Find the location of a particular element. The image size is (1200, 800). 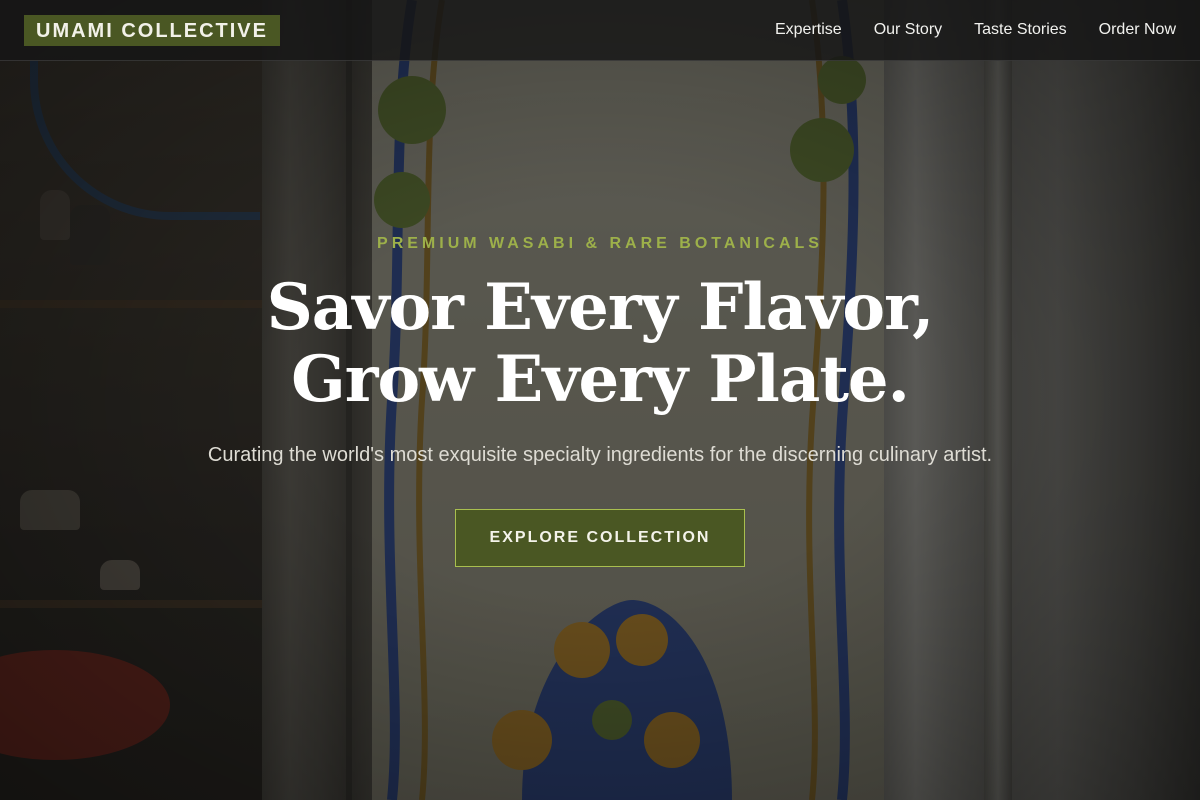

hero-eyebrow: PREMIUM WASABI & RARE BOTANICALS is located at coordinates (600, 243).